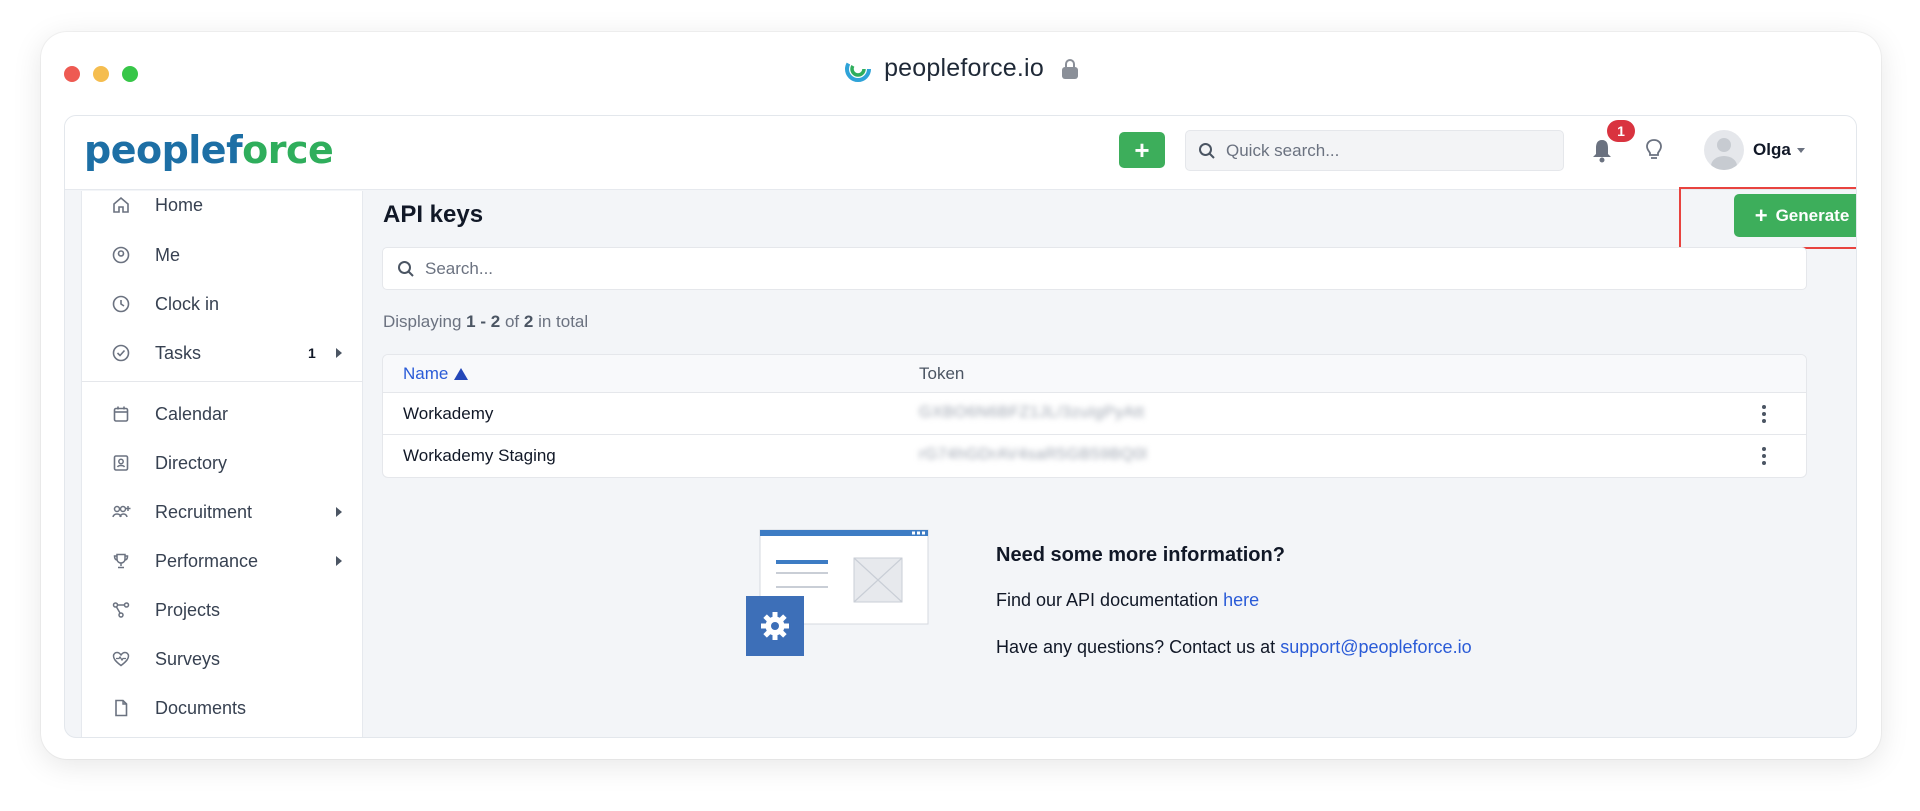 Image resolution: width=1920 pixels, height=811 pixels. What do you see at coordinates (300, 150) in the screenshot?
I see `logo-text-end: rce` at bounding box center [300, 150].